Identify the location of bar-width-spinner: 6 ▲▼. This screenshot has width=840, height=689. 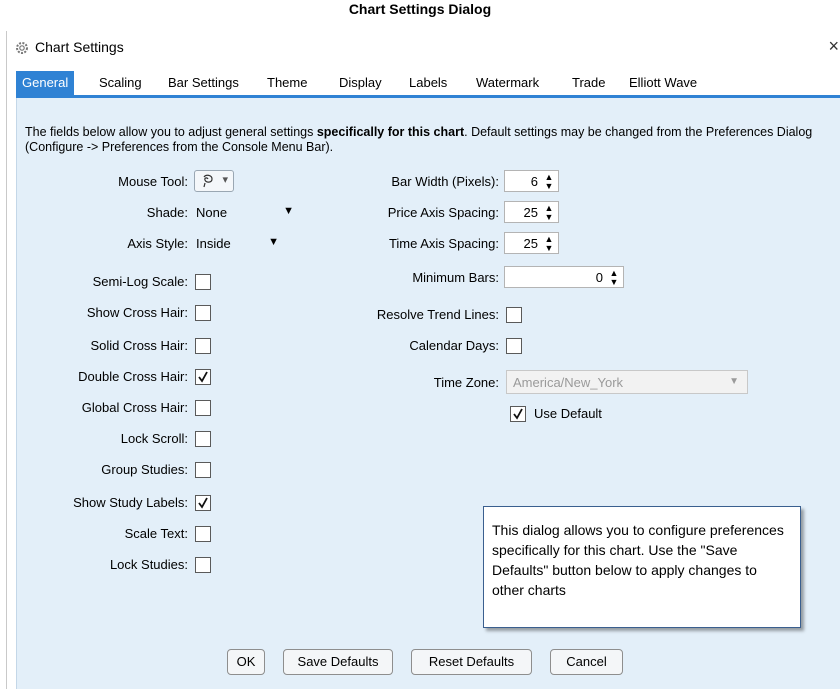
(531, 181).